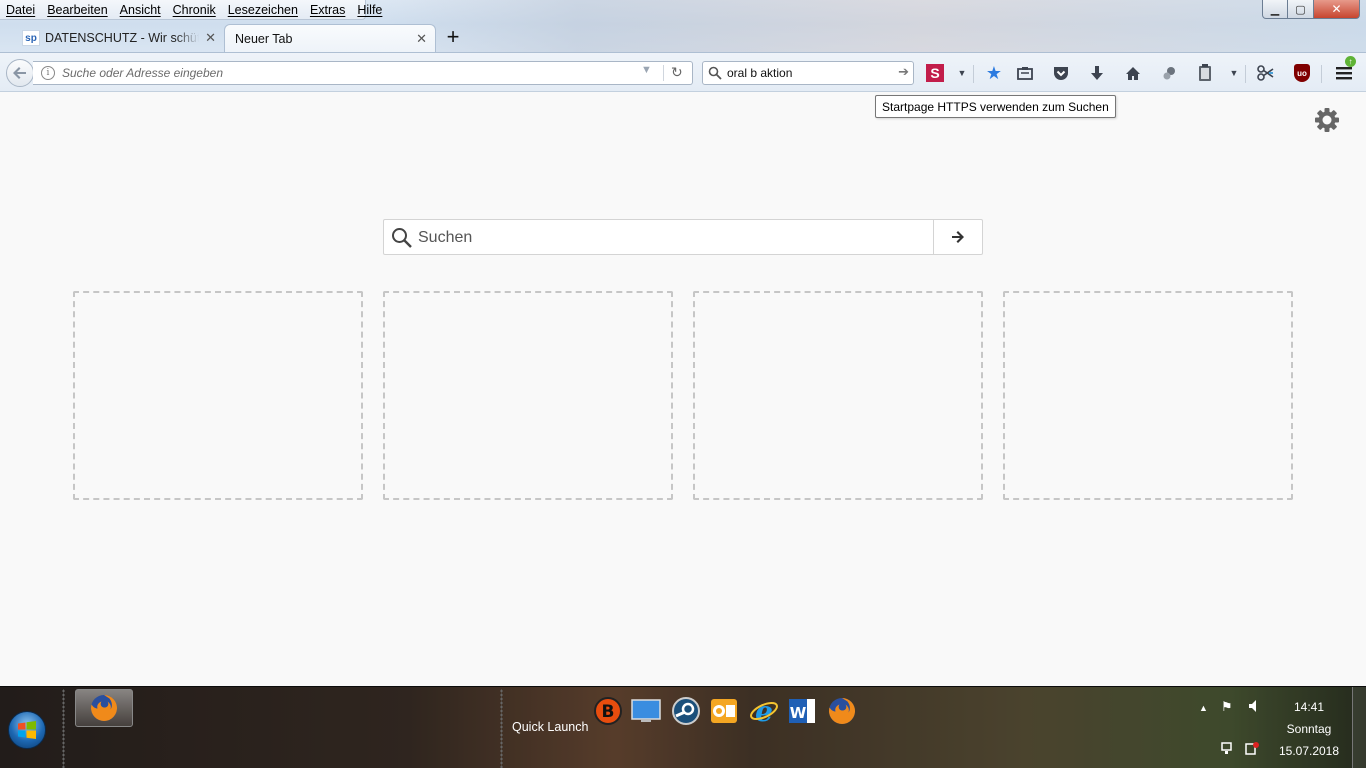 The width and height of the screenshot is (1366, 768). I want to click on arrow-right-icon, so click(958, 237).